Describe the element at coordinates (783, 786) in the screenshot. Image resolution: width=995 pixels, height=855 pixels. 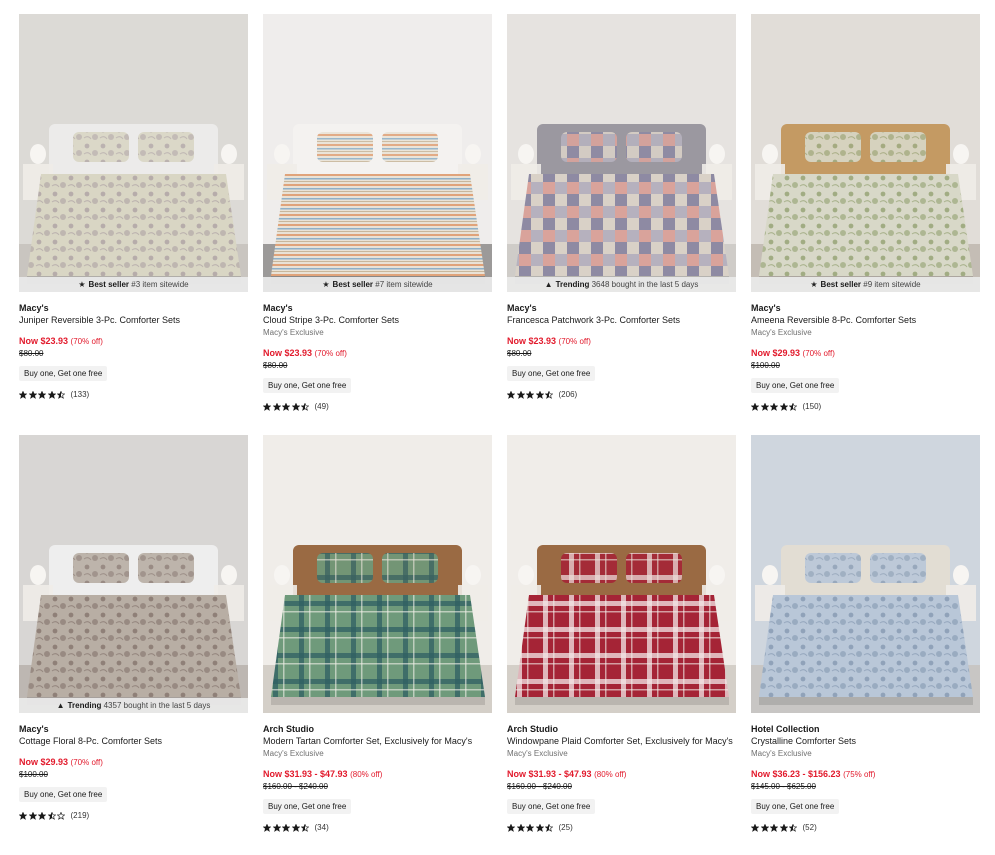
I see `original-price: $145.00 - $625.00` at that location.